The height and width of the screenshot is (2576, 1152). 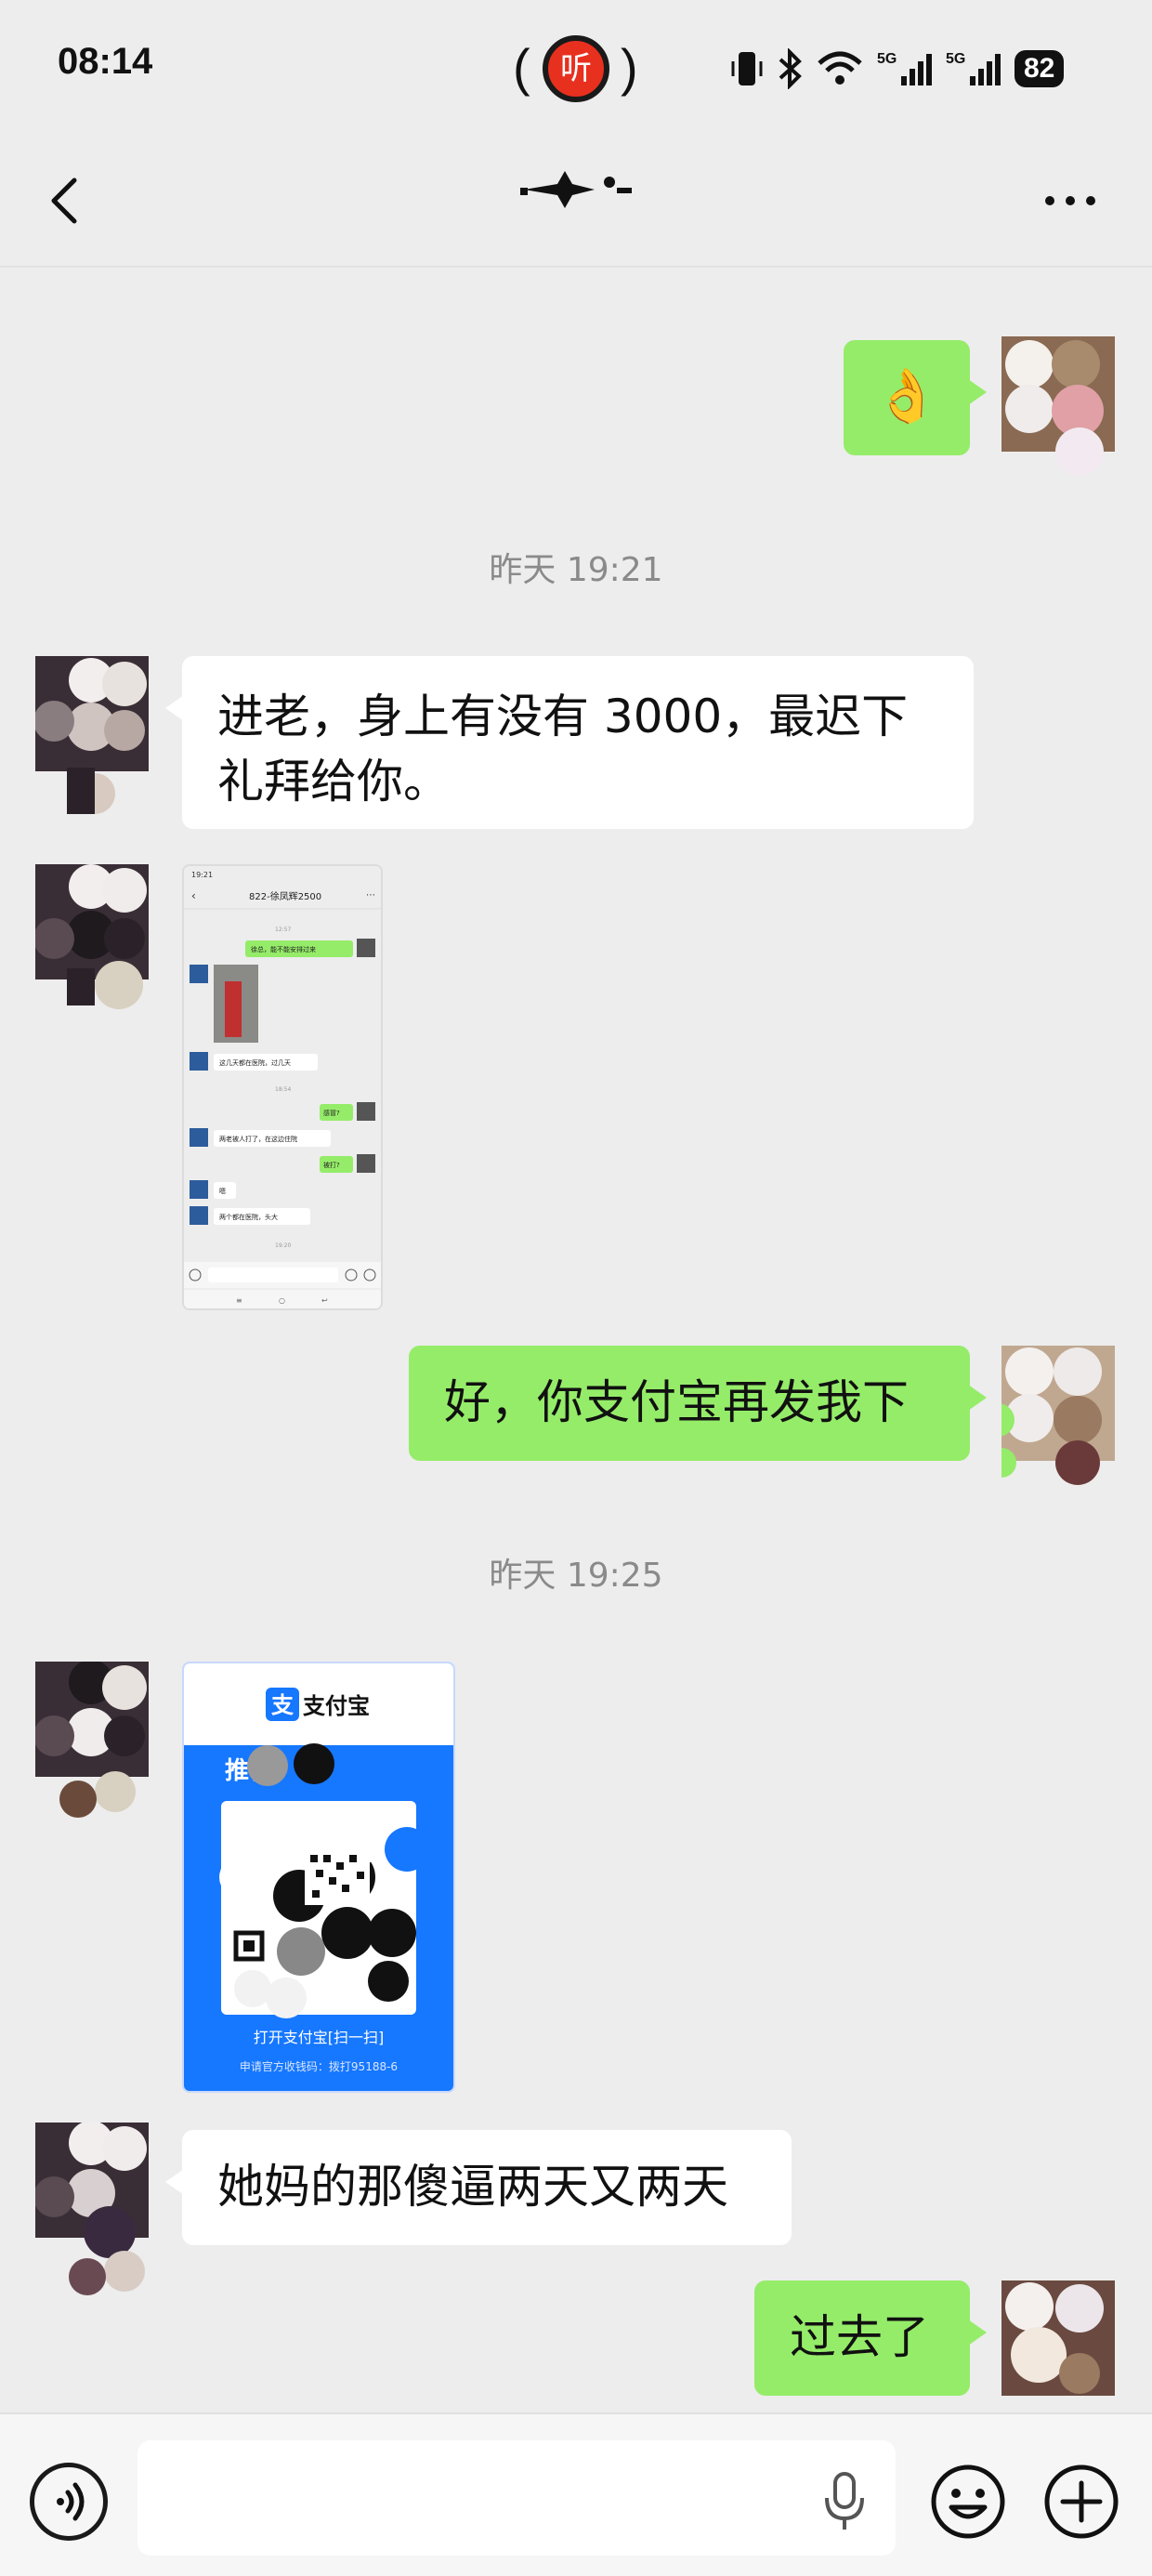 I want to click on timestamp: 昨天 19:21, so click(x=576, y=570).